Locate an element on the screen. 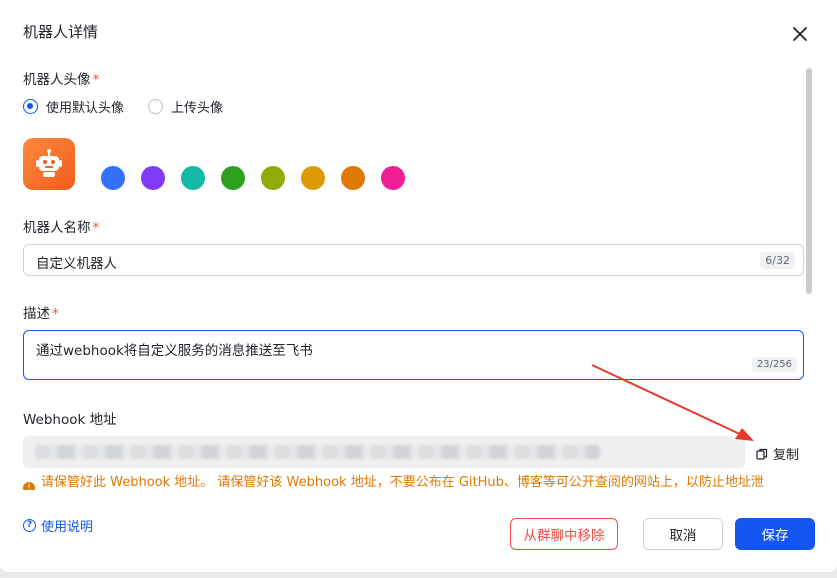 This screenshot has height=578, width=837. copy-icon is located at coordinates (762, 454).